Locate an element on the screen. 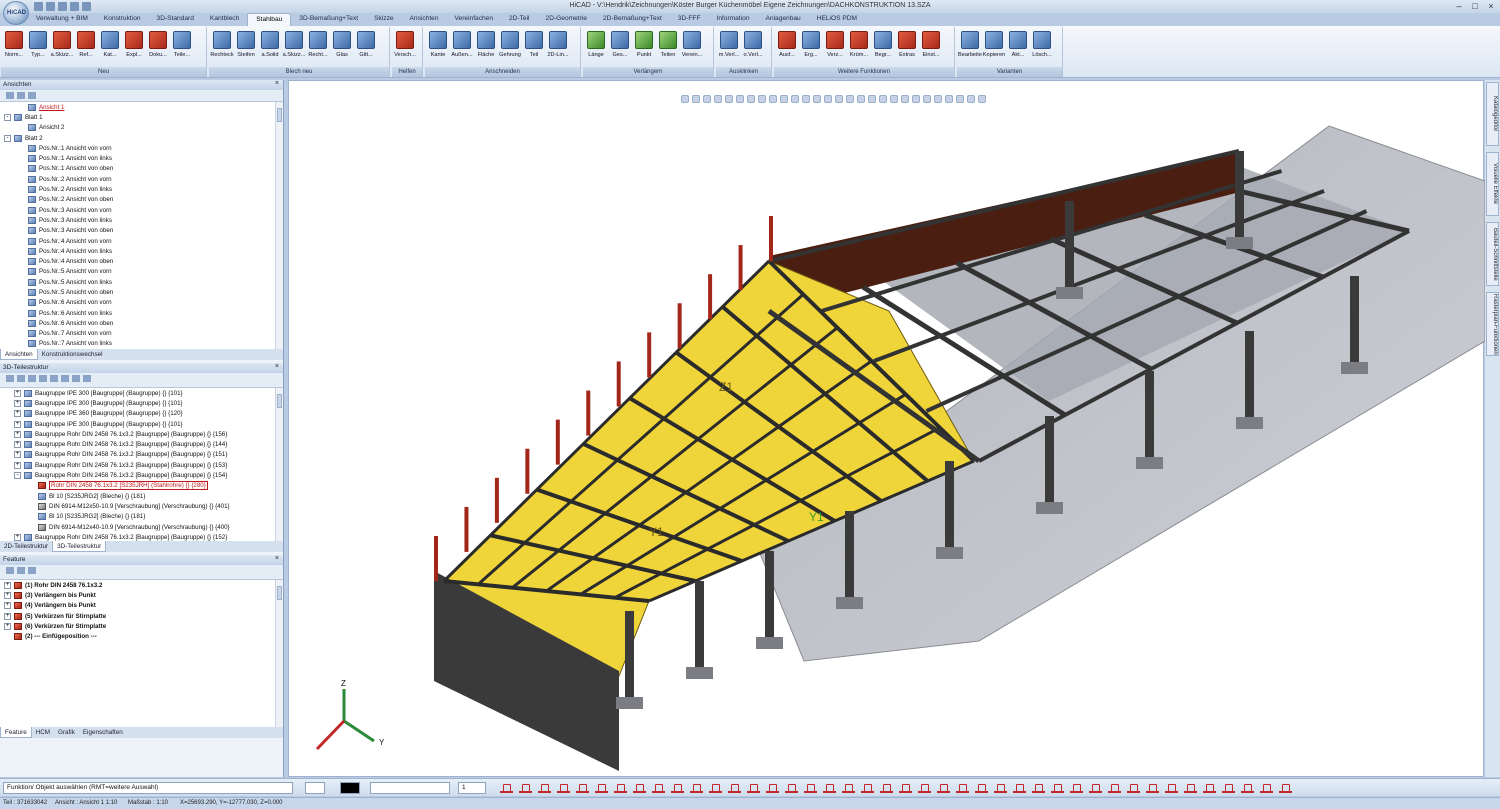 The image size is (1500, 809). tree-item: Pos.Nr.:1 Ansicht von vorn is located at coordinates (141, 148).